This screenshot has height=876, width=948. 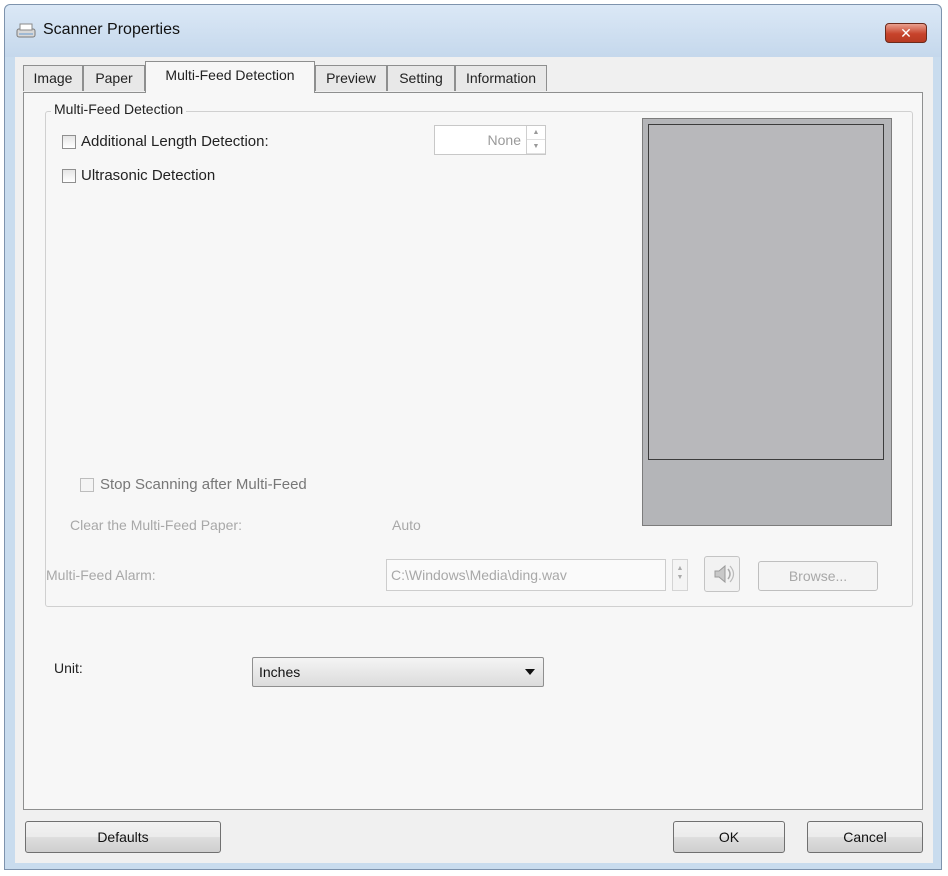 I want to click on tab-label: Multi-Feed Detection, so click(x=230, y=75).